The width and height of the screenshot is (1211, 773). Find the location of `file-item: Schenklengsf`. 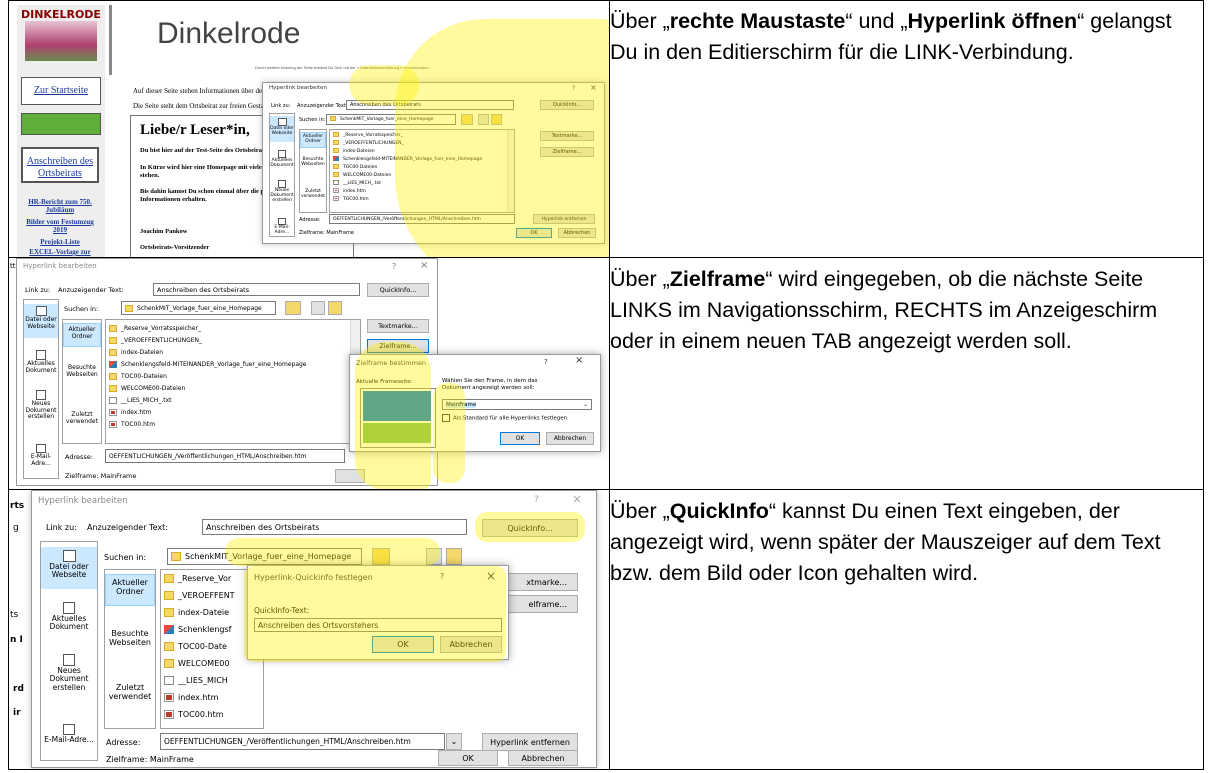

file-item: Schenklengsf is located at coordinates (197, 629).